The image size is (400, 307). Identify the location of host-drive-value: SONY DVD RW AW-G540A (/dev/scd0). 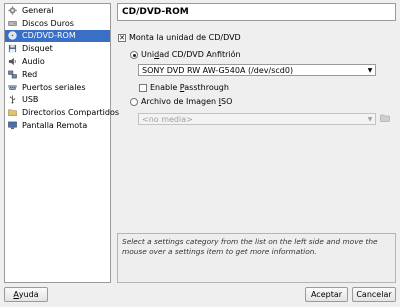
(218, 70).